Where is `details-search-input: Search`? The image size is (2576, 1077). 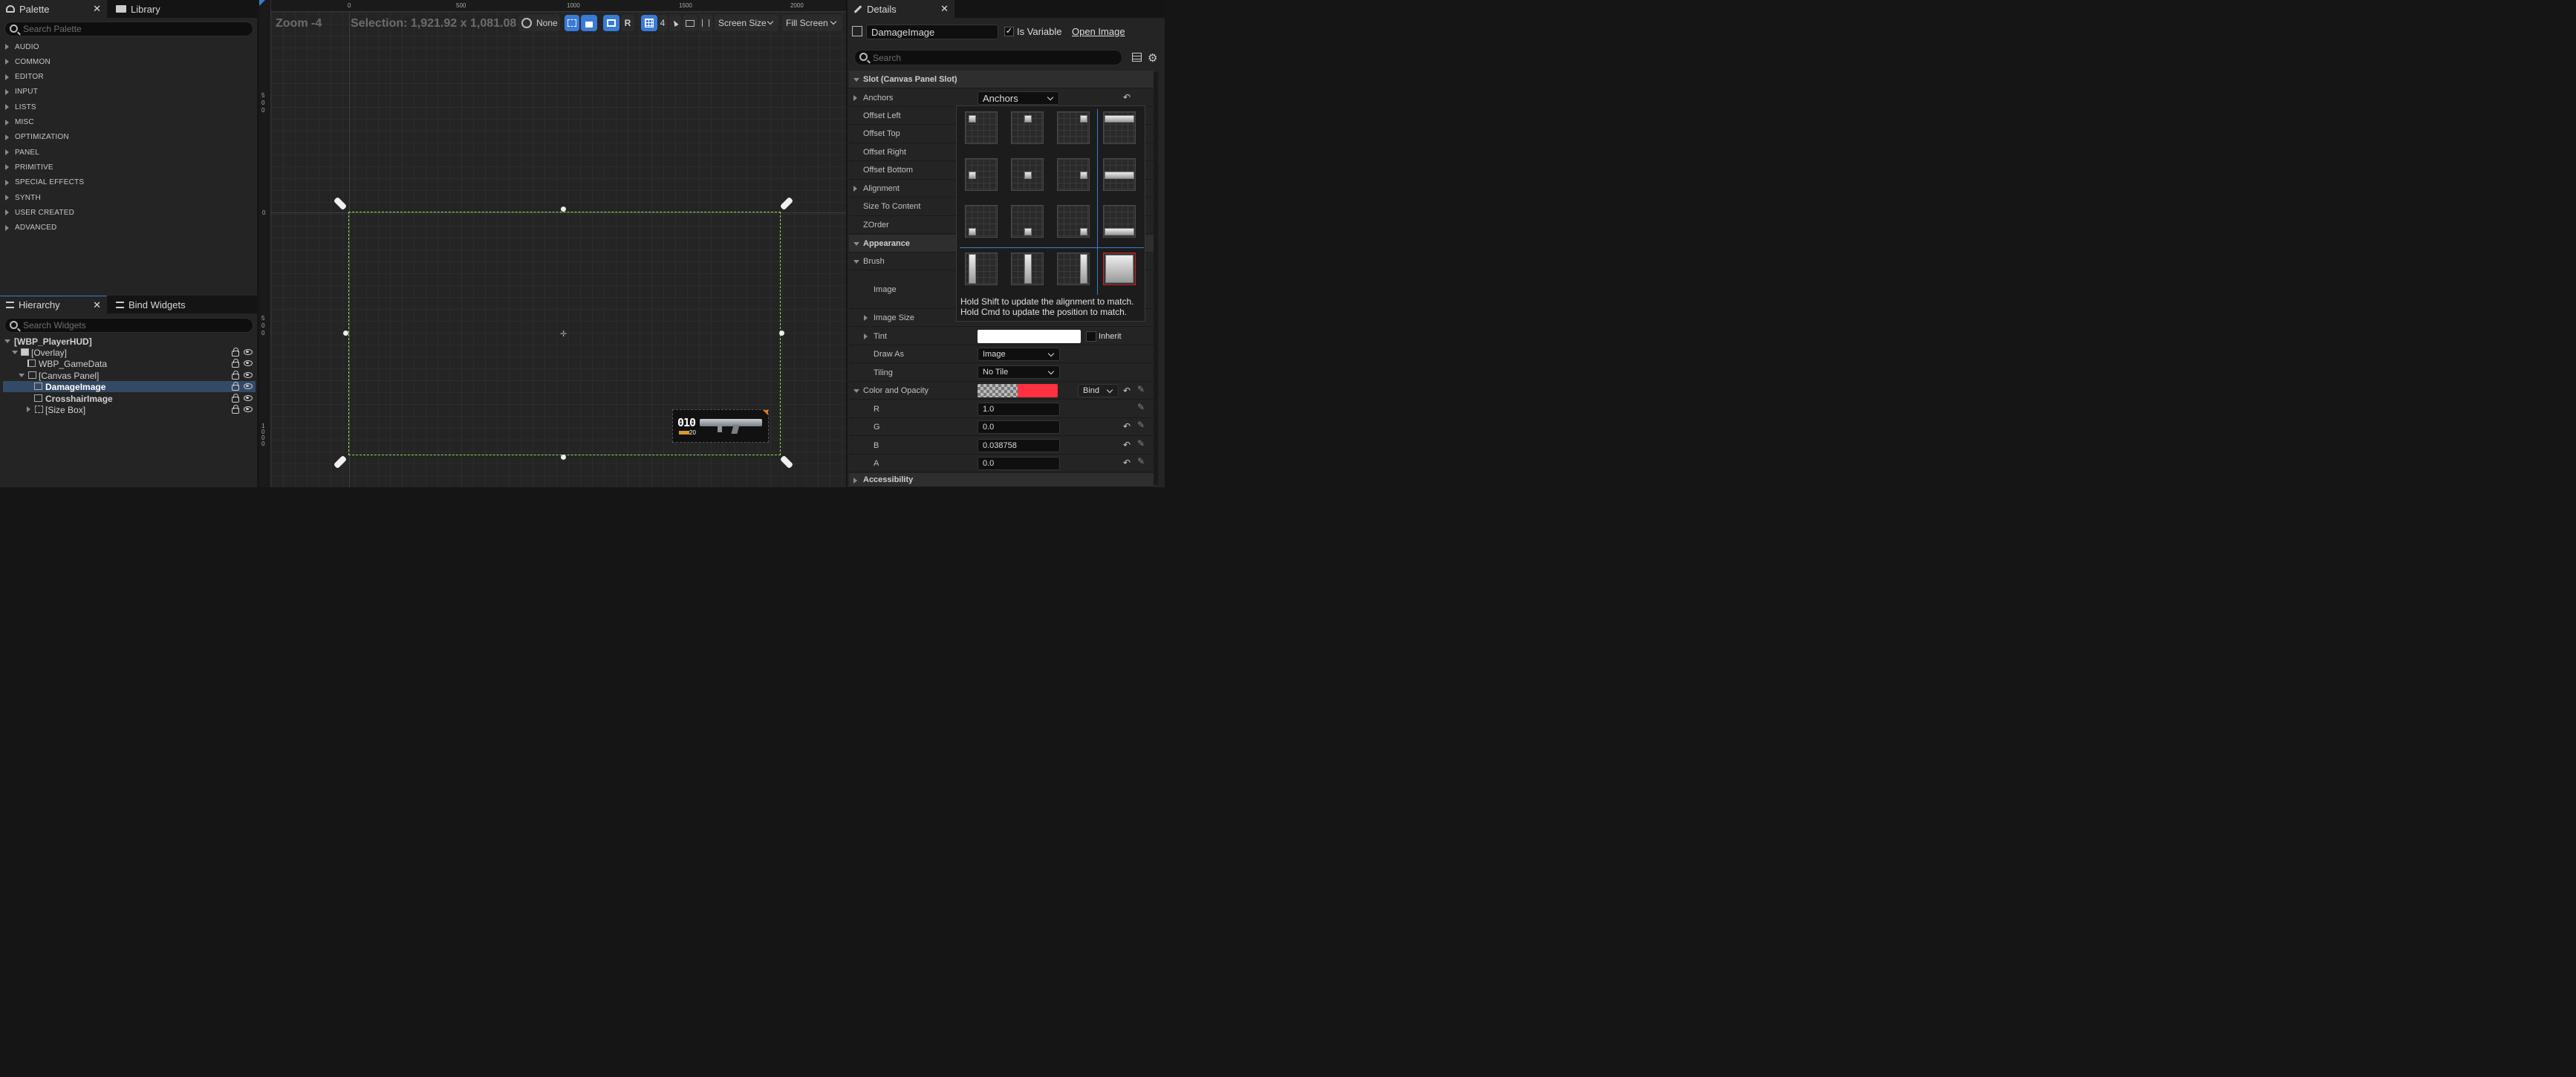
details-search-input: Search is located at coordinates (988, 57).